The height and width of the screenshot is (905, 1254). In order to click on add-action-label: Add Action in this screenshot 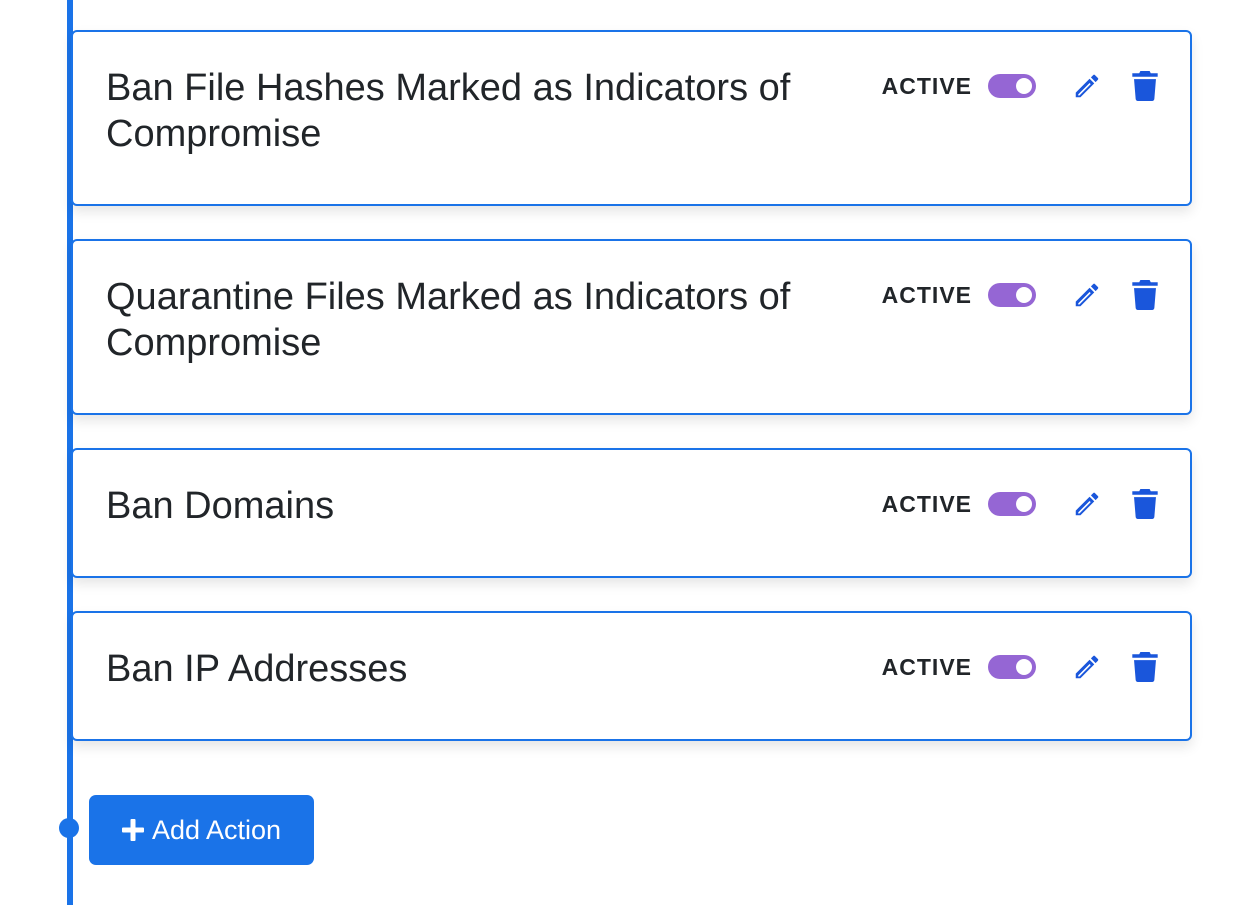, I will do `click(216, 829)`.